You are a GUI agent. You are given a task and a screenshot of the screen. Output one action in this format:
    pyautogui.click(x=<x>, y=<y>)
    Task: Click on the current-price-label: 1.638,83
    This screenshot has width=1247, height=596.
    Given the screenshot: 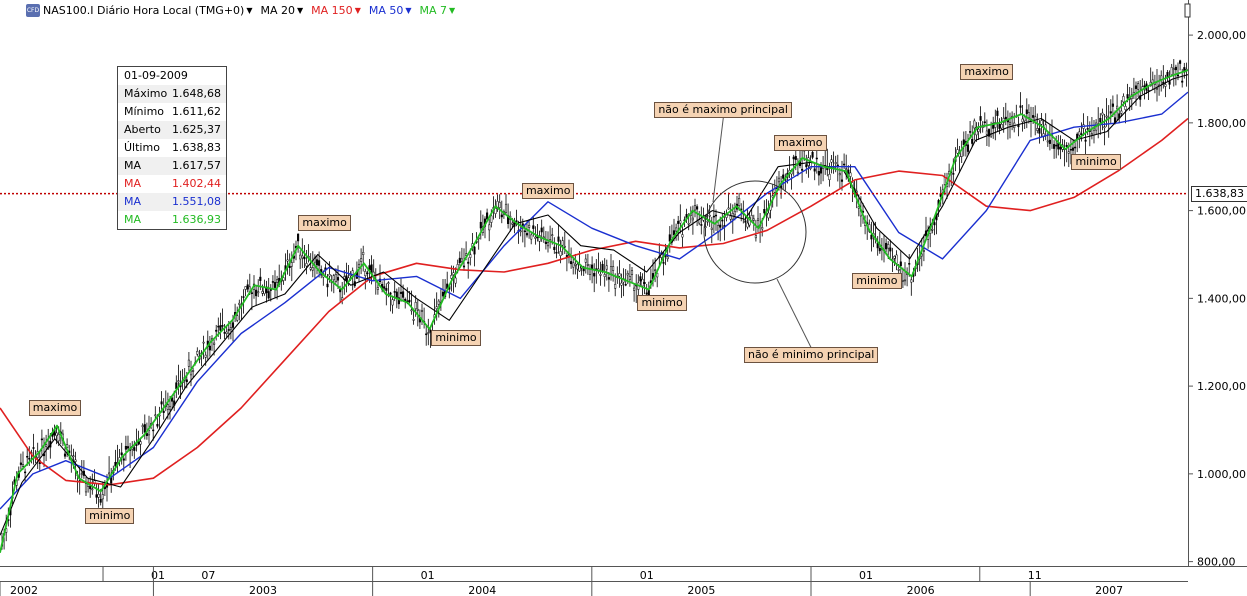 What is the action you would take?
    pyautogui.click(x=1219, y=193)
    